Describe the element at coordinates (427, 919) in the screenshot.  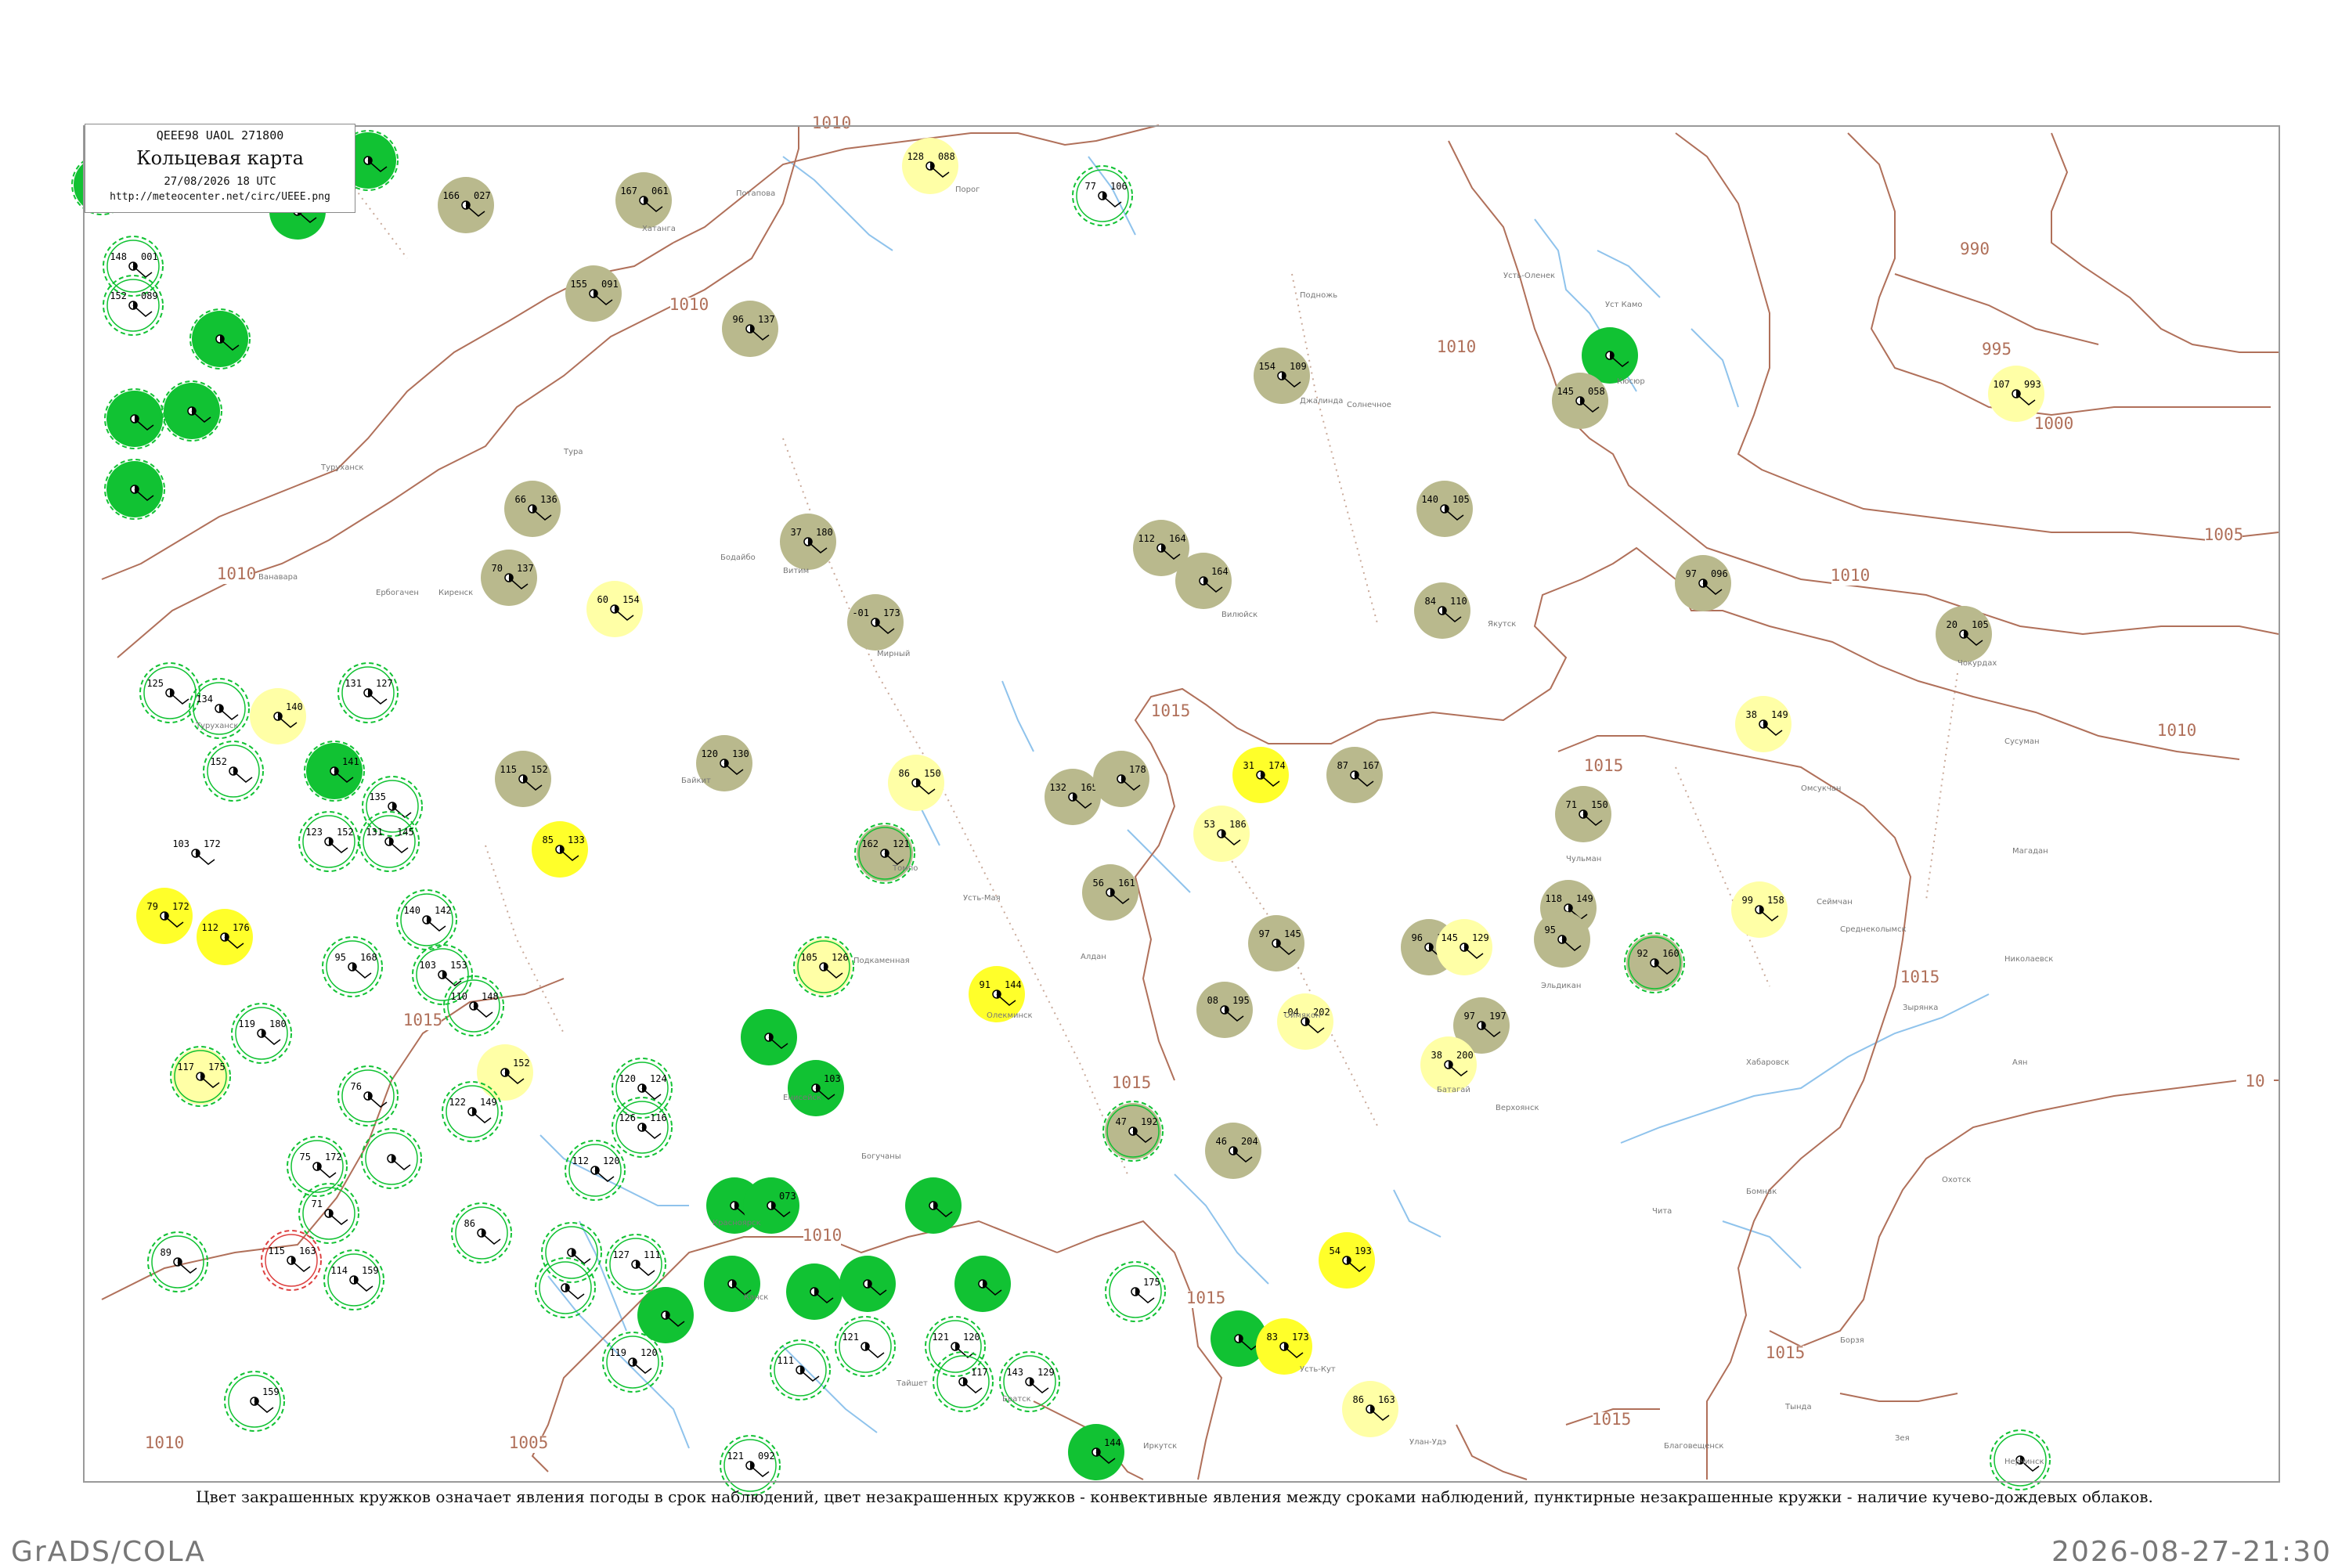
I see `station-marker: 140 142` at that location.